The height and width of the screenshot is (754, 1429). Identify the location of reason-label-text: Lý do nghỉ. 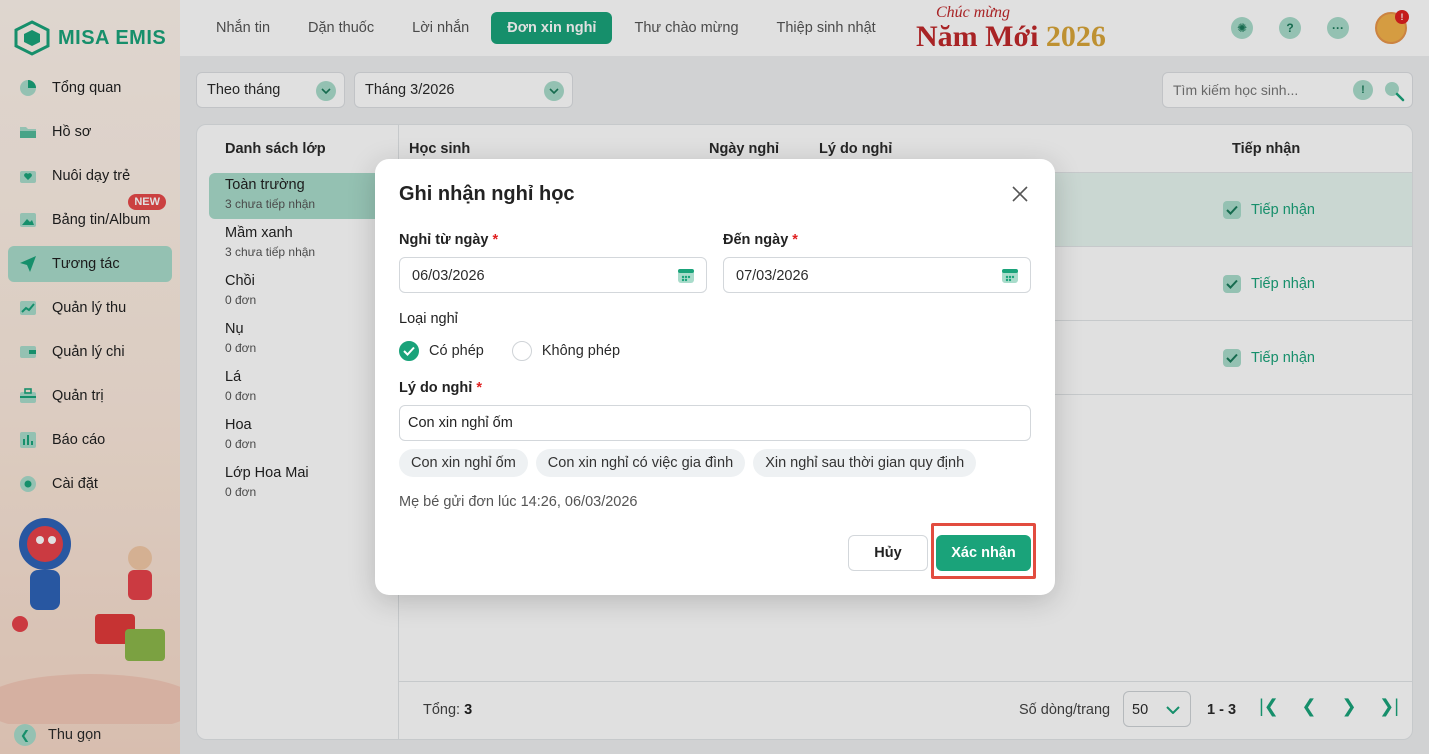
(436, 388).